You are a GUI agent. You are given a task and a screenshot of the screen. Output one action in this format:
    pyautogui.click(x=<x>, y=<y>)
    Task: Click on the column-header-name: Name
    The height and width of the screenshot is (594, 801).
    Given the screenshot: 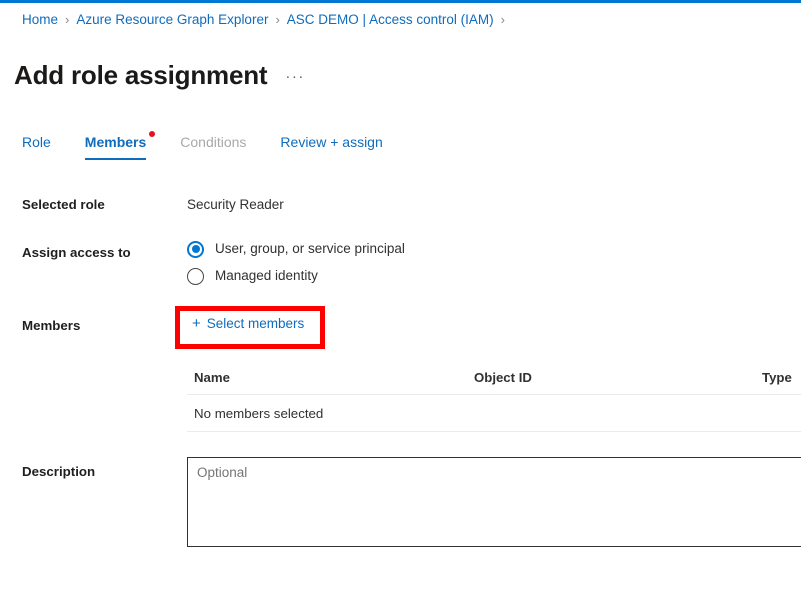 What is the action you would take?
    pyautogui.click(x=212, y=377)
    